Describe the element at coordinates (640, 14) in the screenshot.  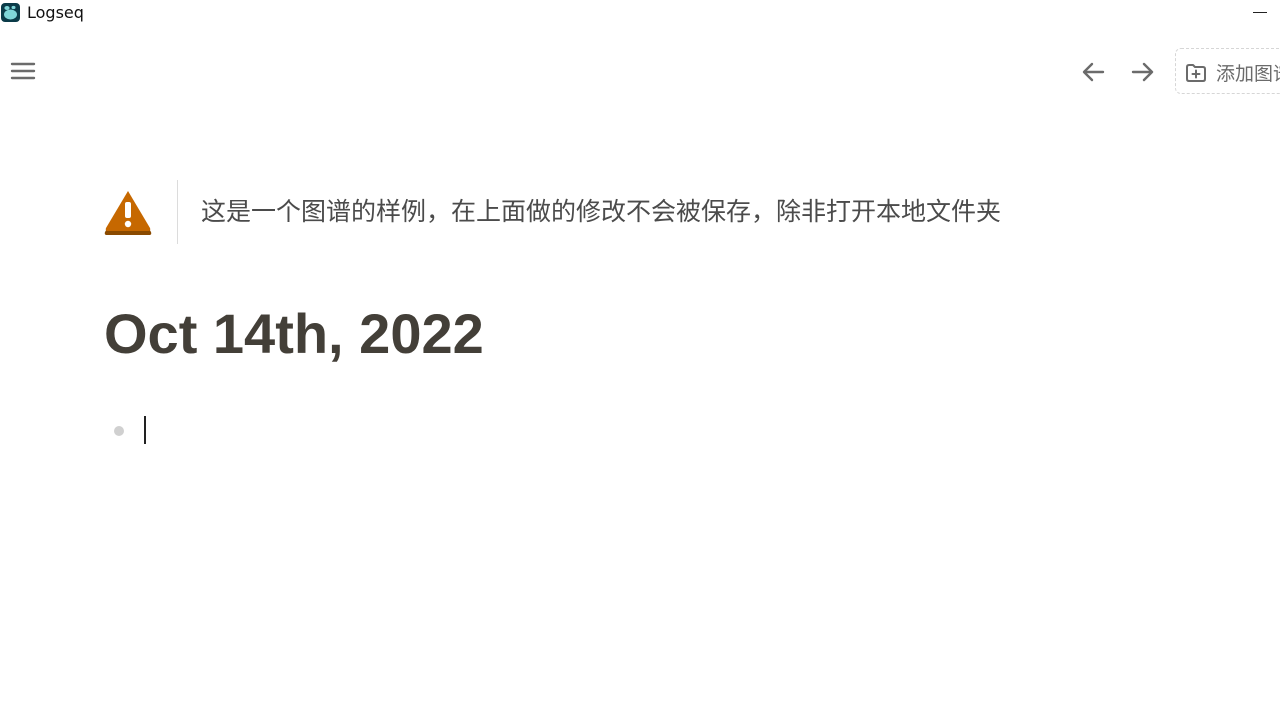
I see `window-titlebar: Logseq` at that location.